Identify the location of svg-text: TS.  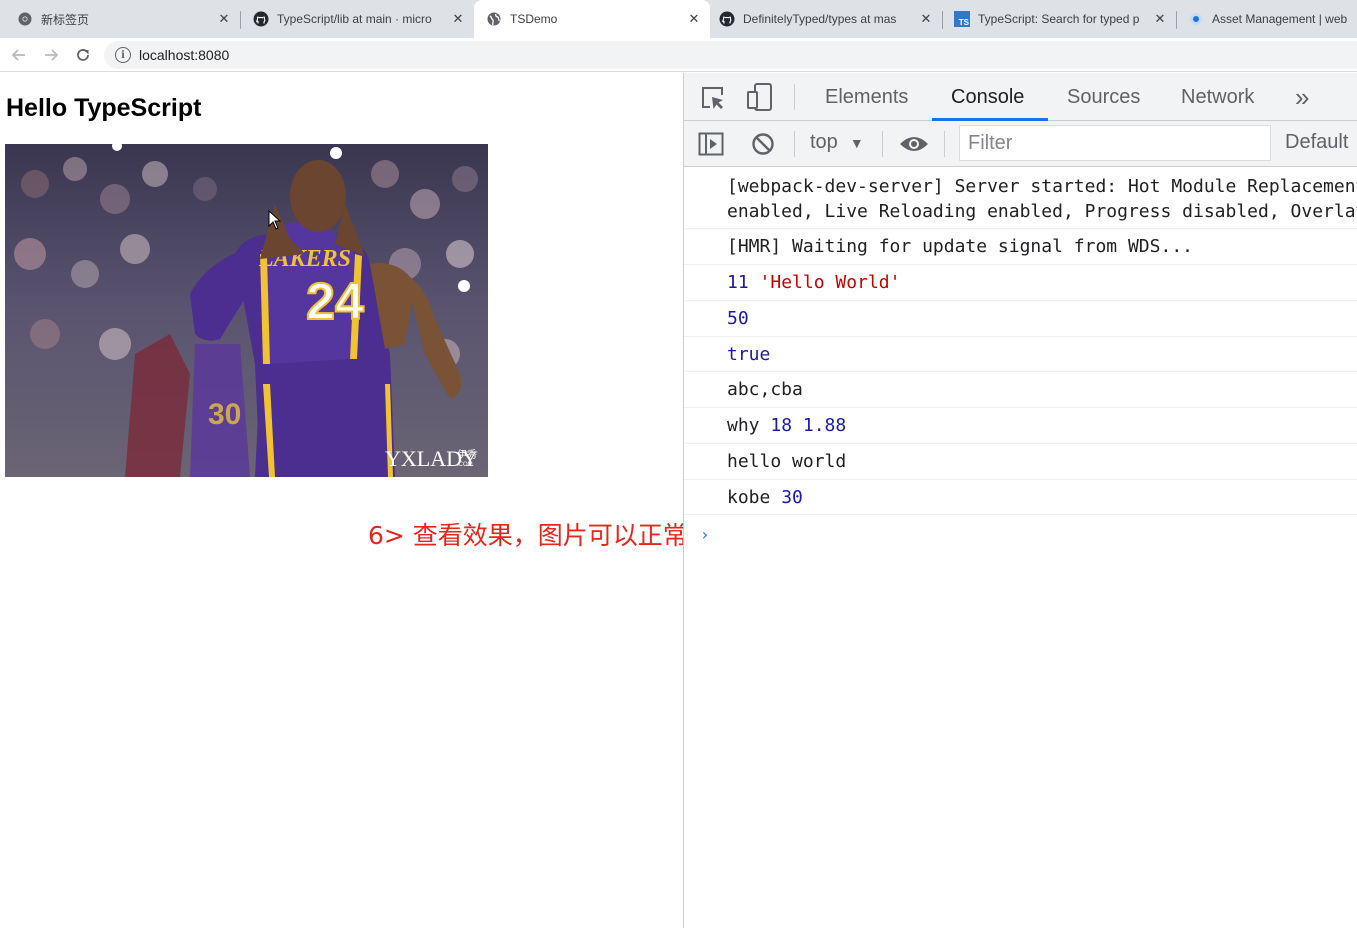
(964, 22).